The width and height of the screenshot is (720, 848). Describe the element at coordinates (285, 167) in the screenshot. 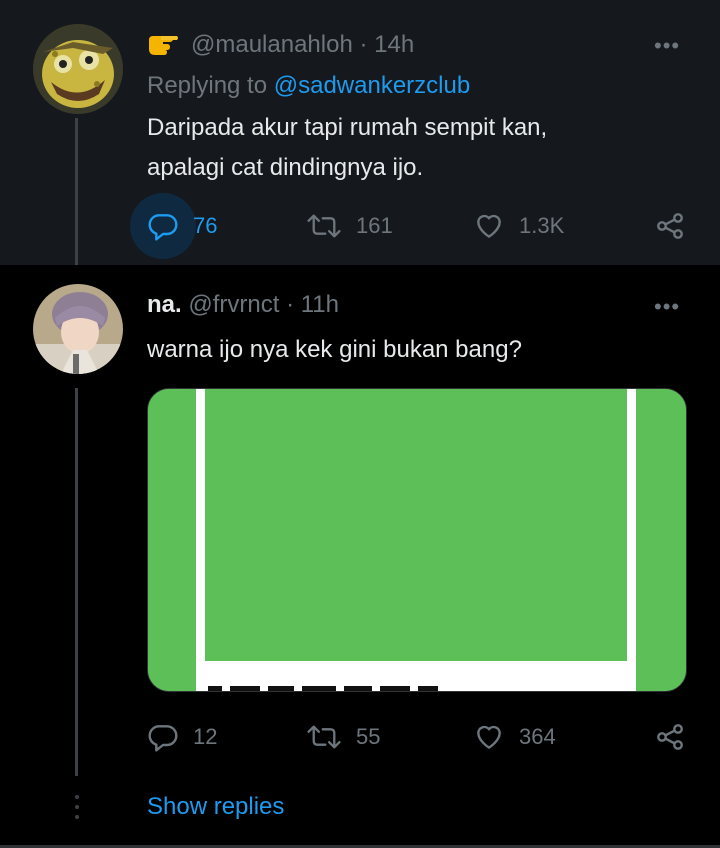

I see `tweet-text-line: apalagi cat dindingnya ijo.` at that location.